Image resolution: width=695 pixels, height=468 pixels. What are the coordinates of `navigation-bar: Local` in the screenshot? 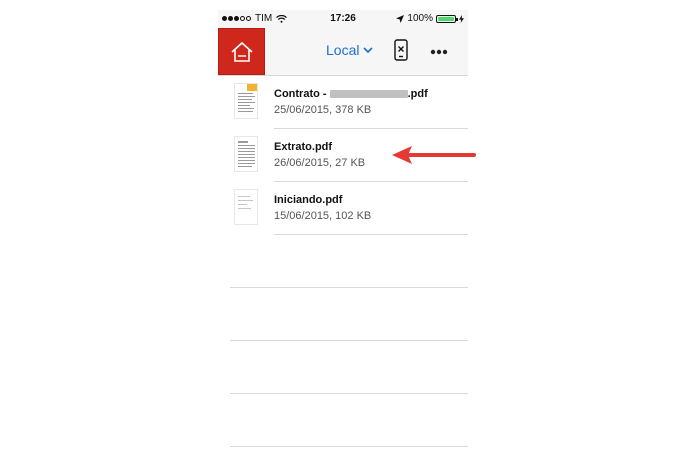 It's located at (343, 52).